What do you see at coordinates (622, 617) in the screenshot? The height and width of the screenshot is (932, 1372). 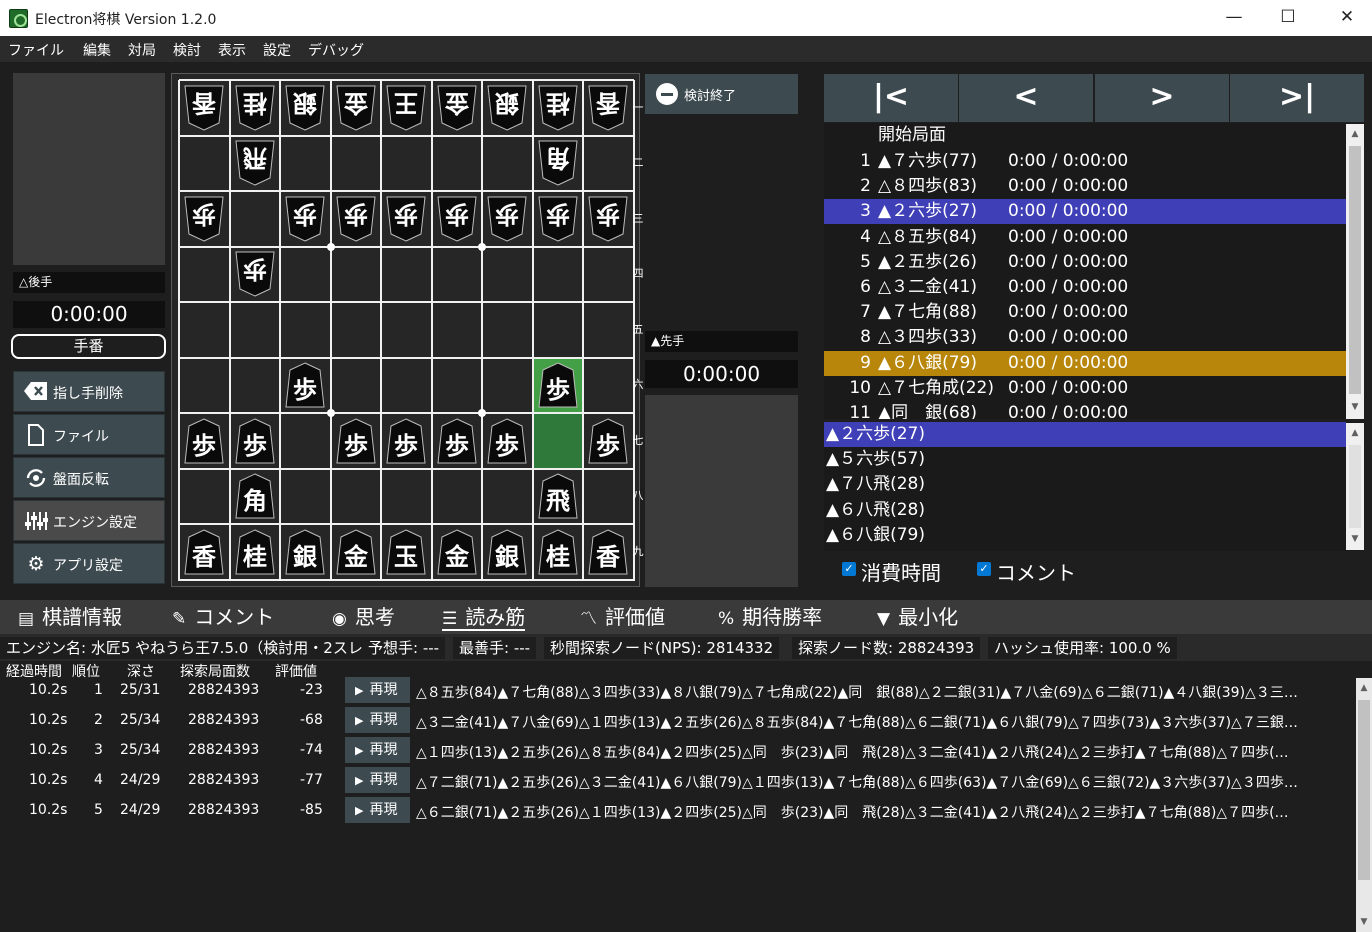 I see `tab-evaluation: 〽評価値` at bounding box center [622, 617].